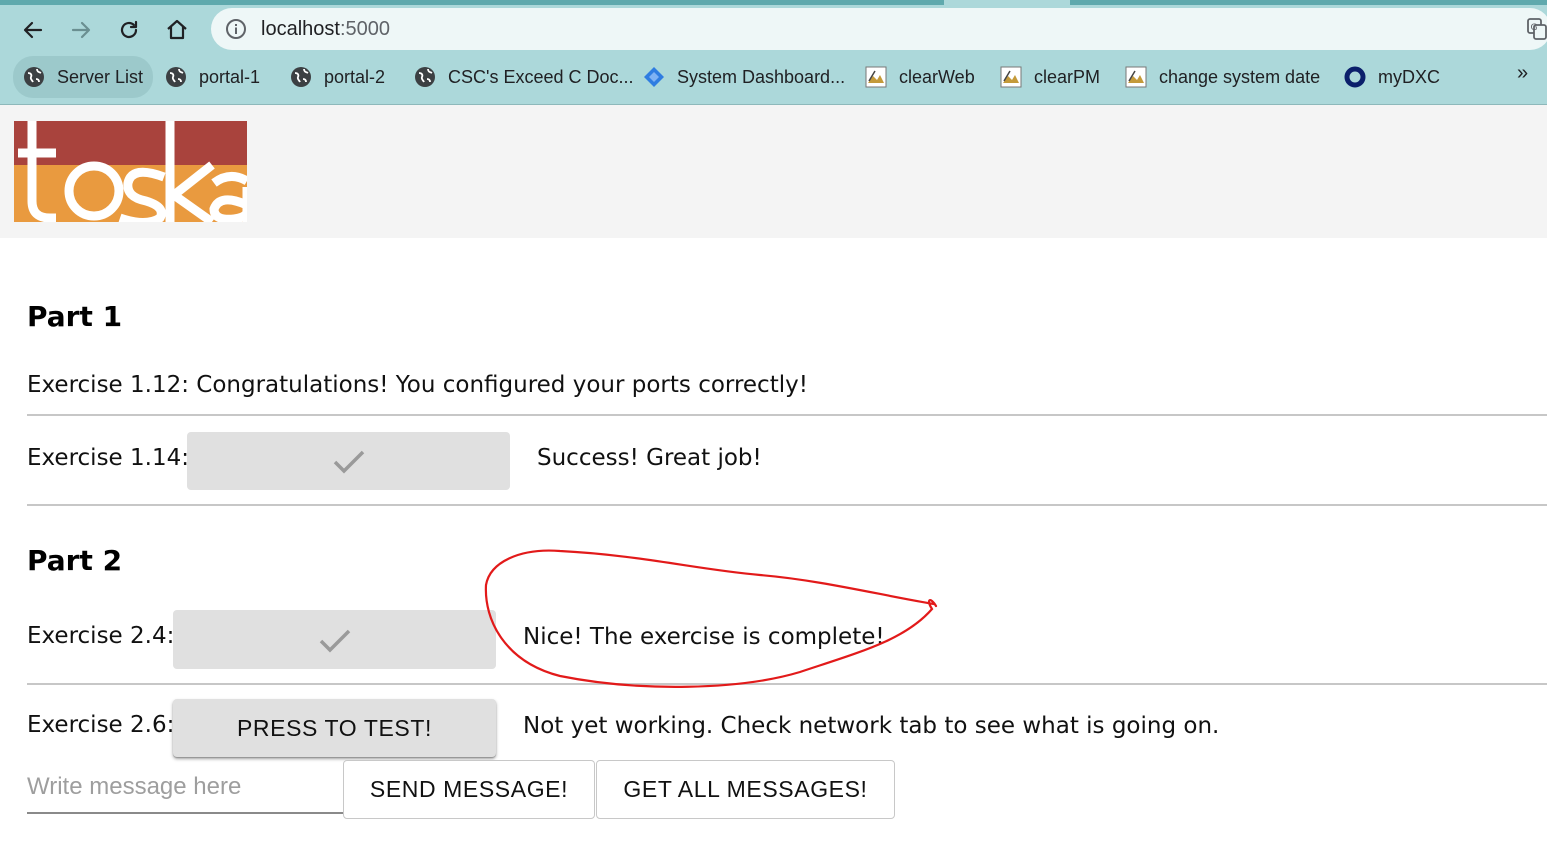 The width and height of the screenshot is (1547, 845). What do you see at coordinates (130, 171) in the screenshot?
I see `itoska-logo` at bounding box center [130, 171].